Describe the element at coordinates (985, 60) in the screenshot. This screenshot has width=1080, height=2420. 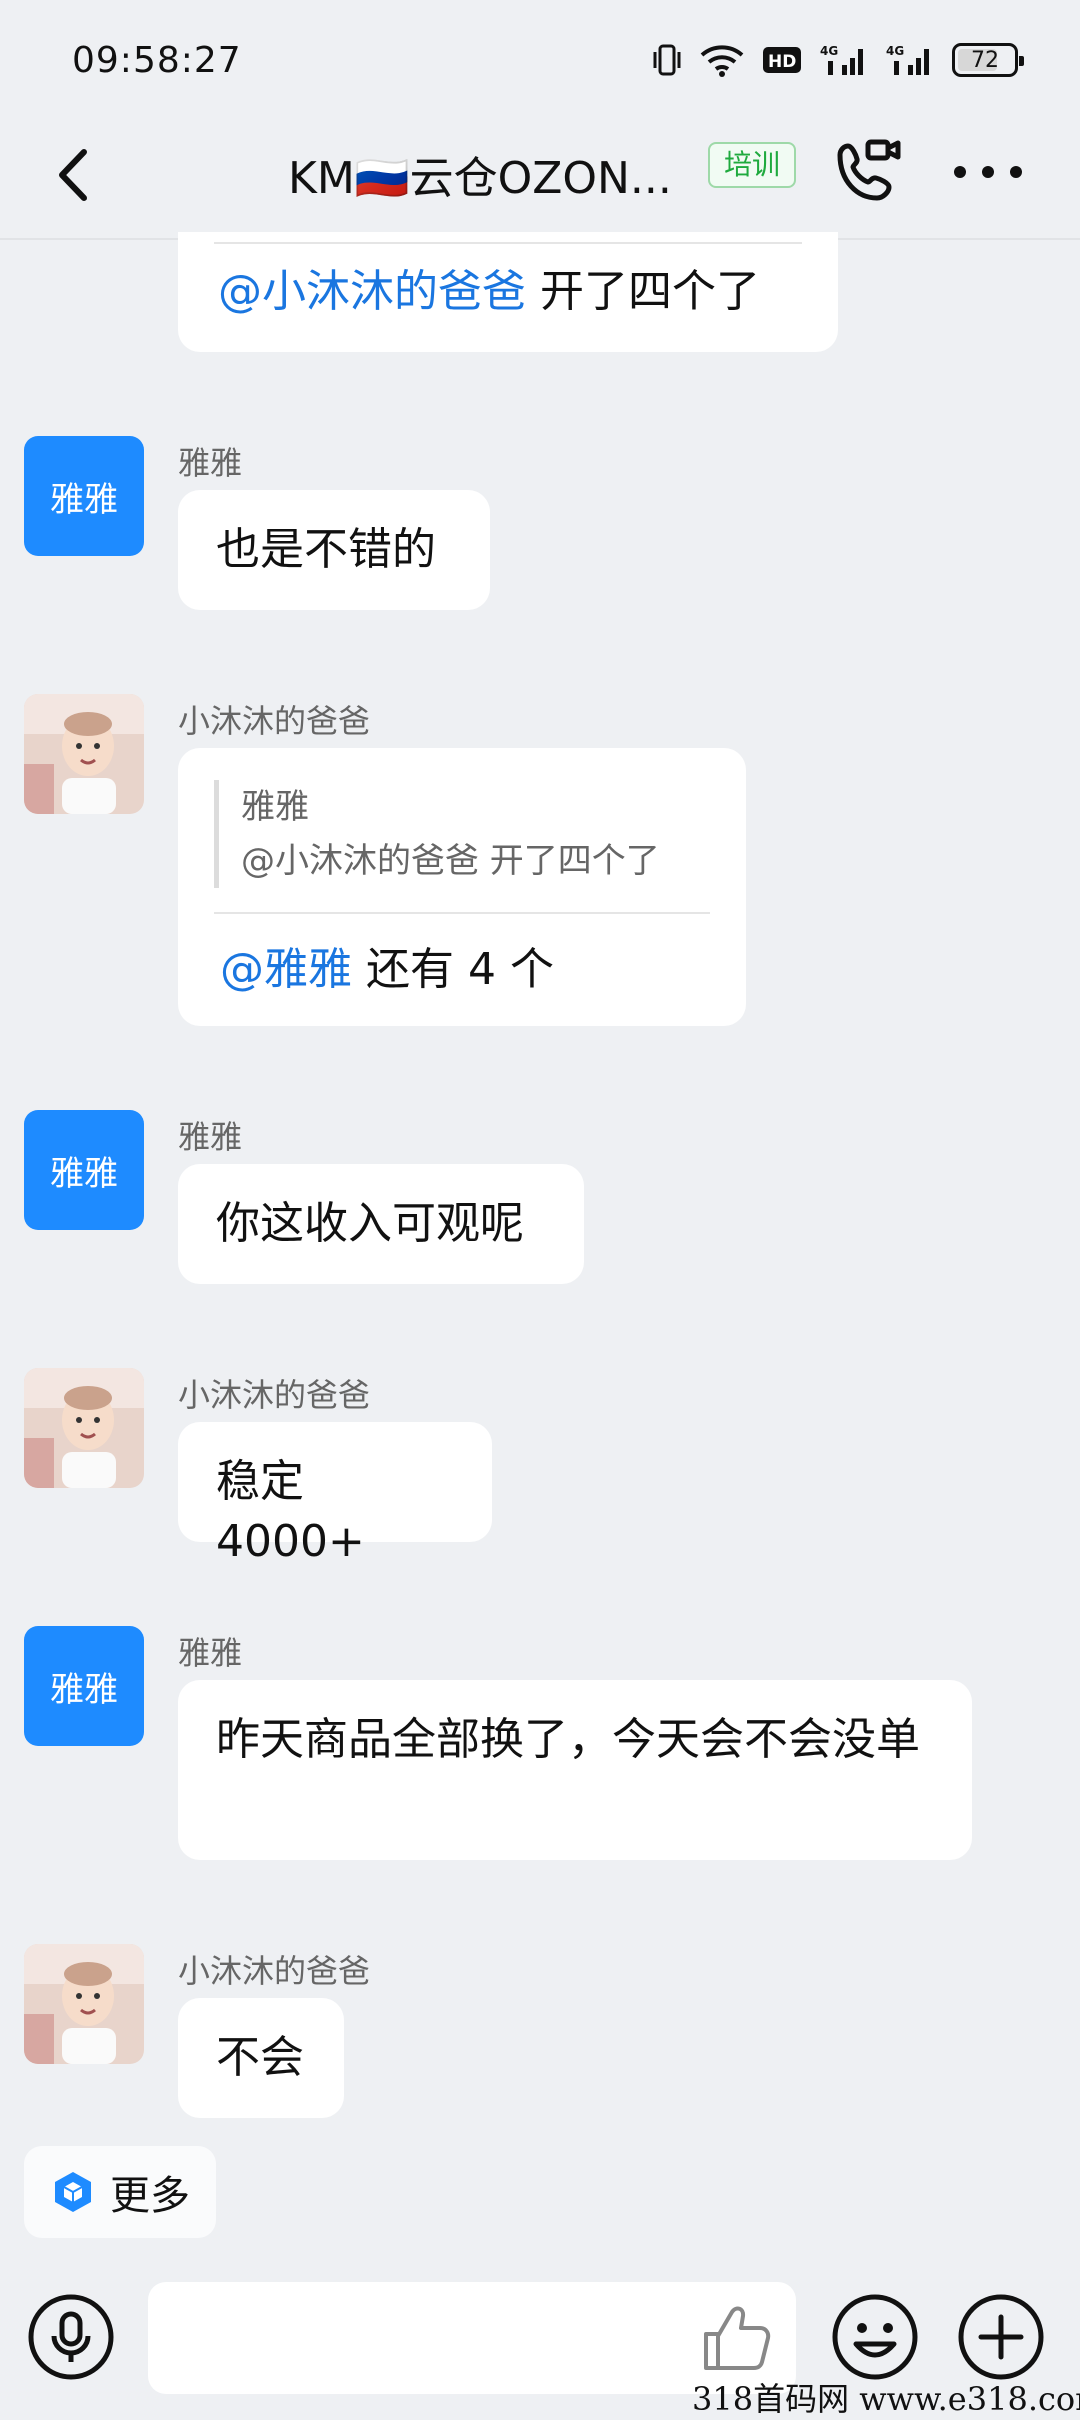
I see `battery-level: 72` at that location.